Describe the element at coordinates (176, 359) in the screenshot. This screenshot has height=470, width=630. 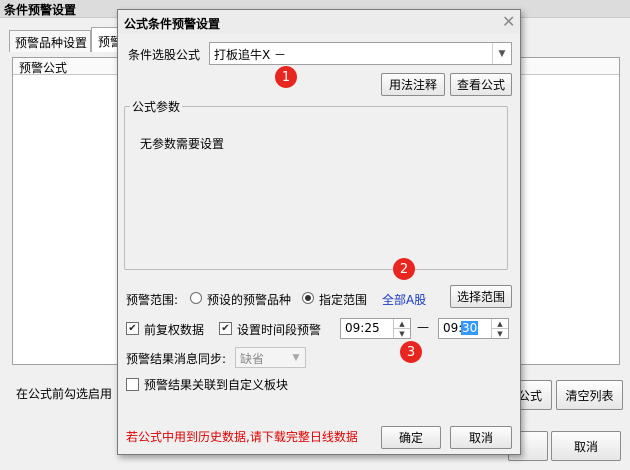
I see `sync-label: 预警结果消息同步:` at that location.